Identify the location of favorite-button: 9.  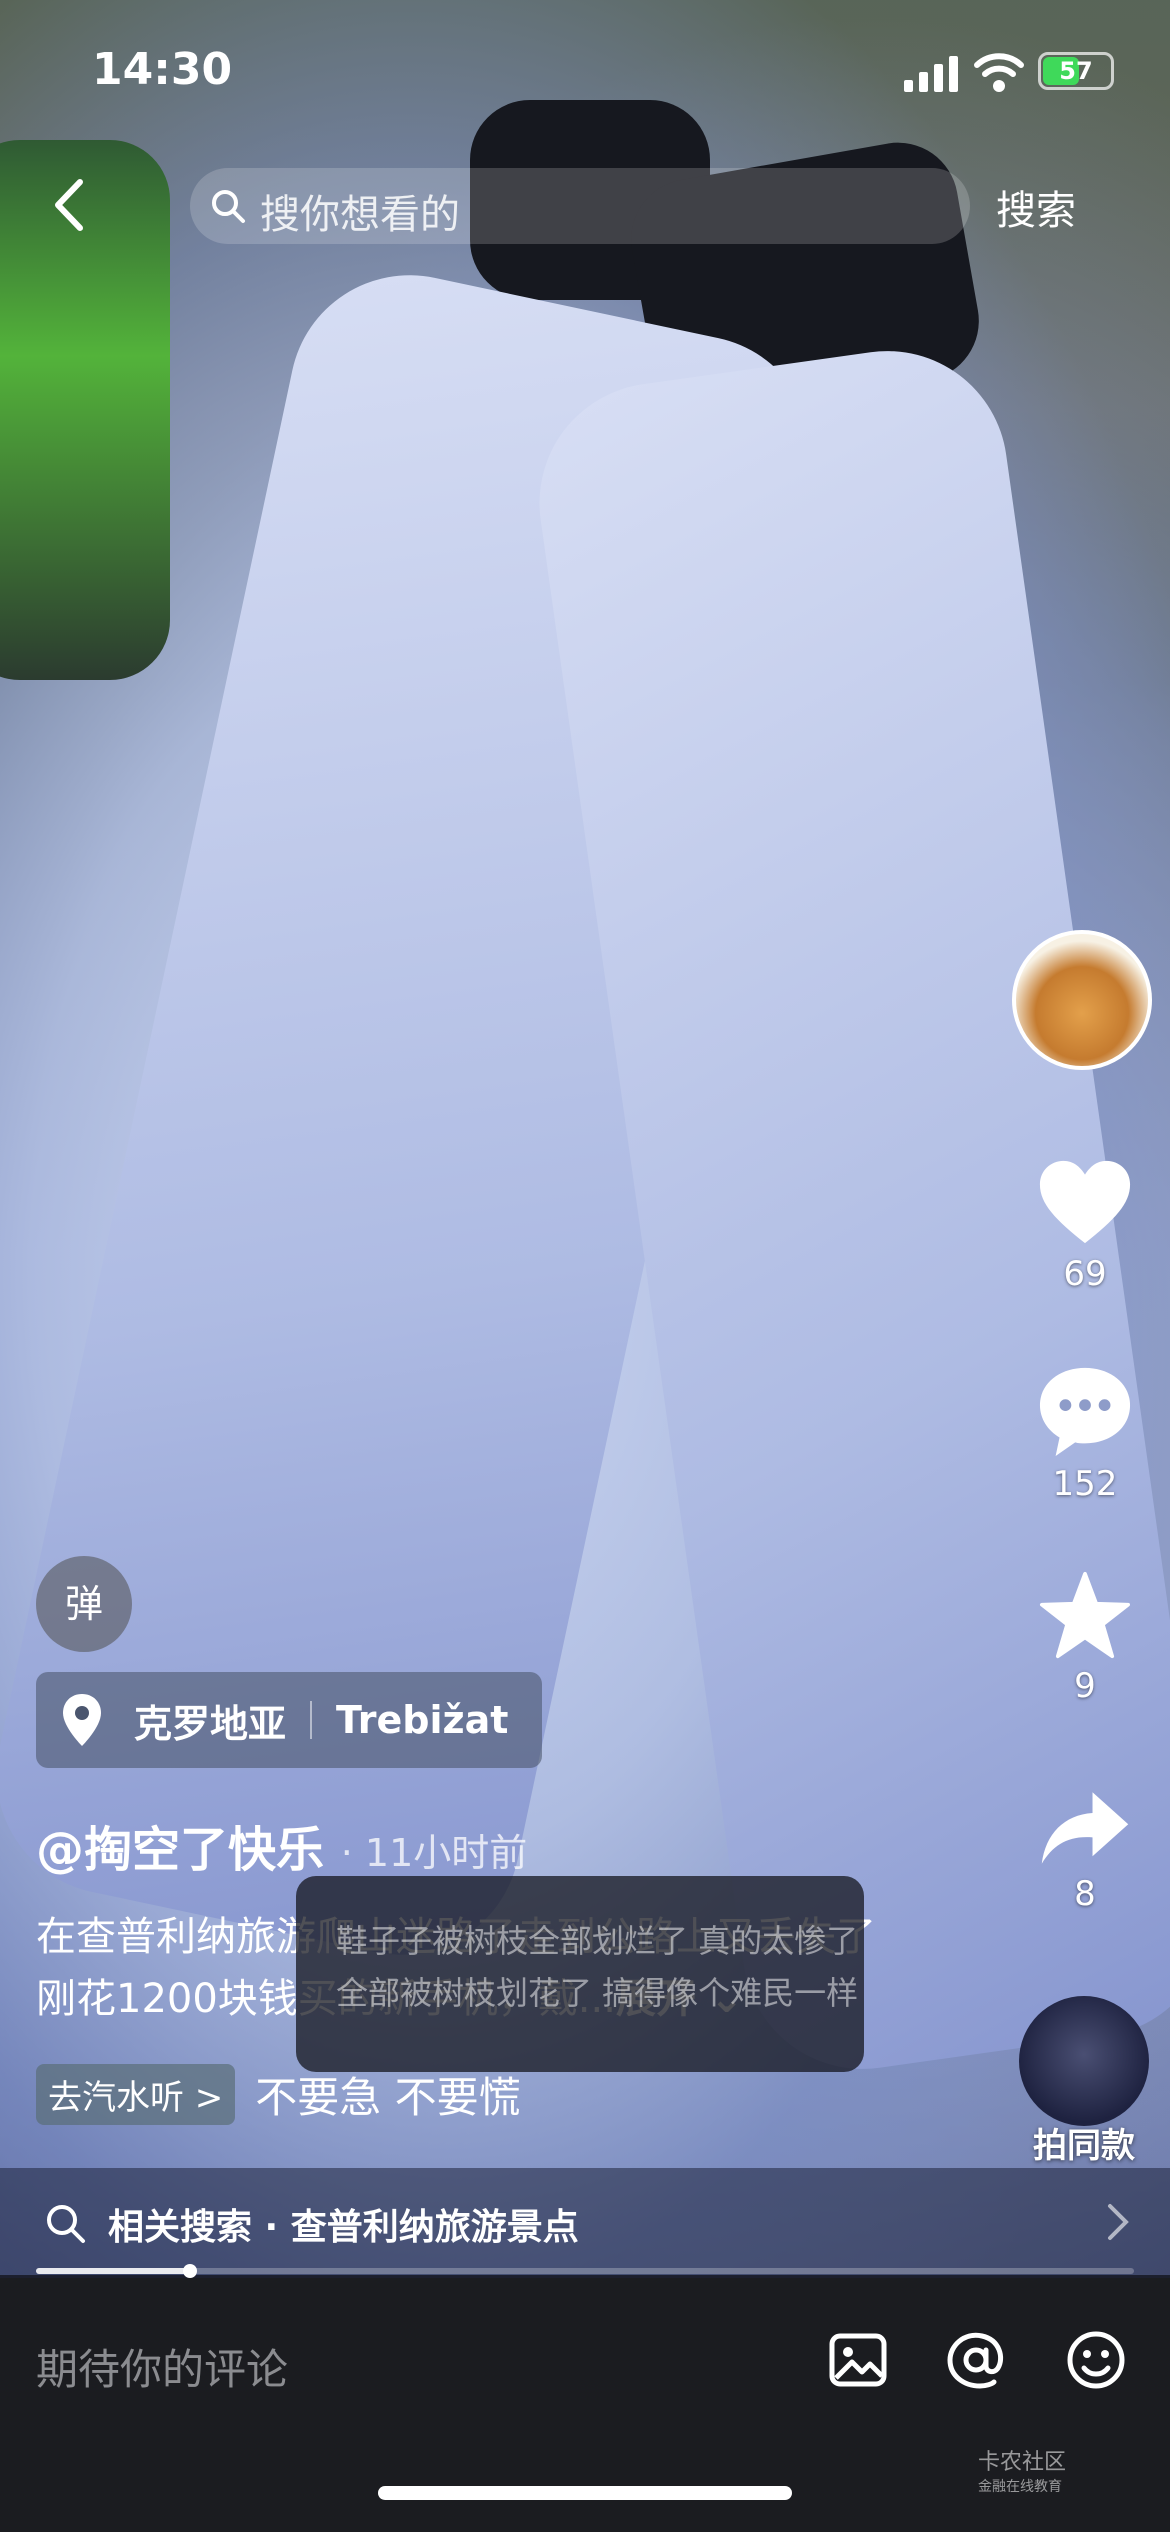
(1085, 1638).